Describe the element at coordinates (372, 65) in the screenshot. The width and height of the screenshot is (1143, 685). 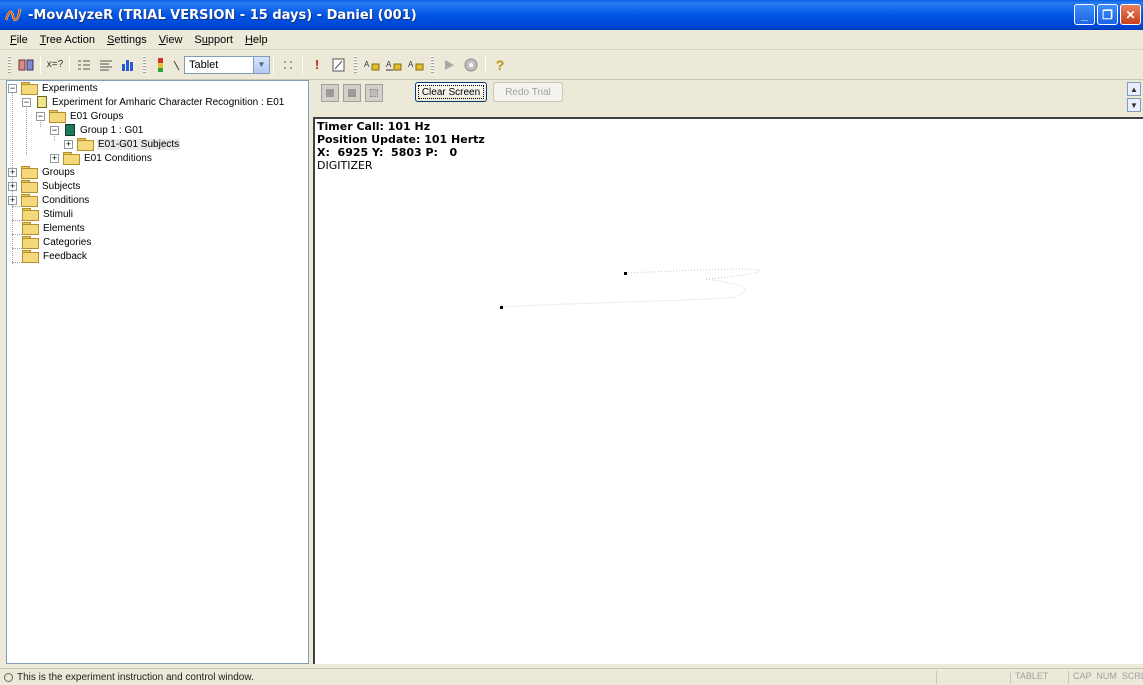
I see `font-a-icon: A` at that location.